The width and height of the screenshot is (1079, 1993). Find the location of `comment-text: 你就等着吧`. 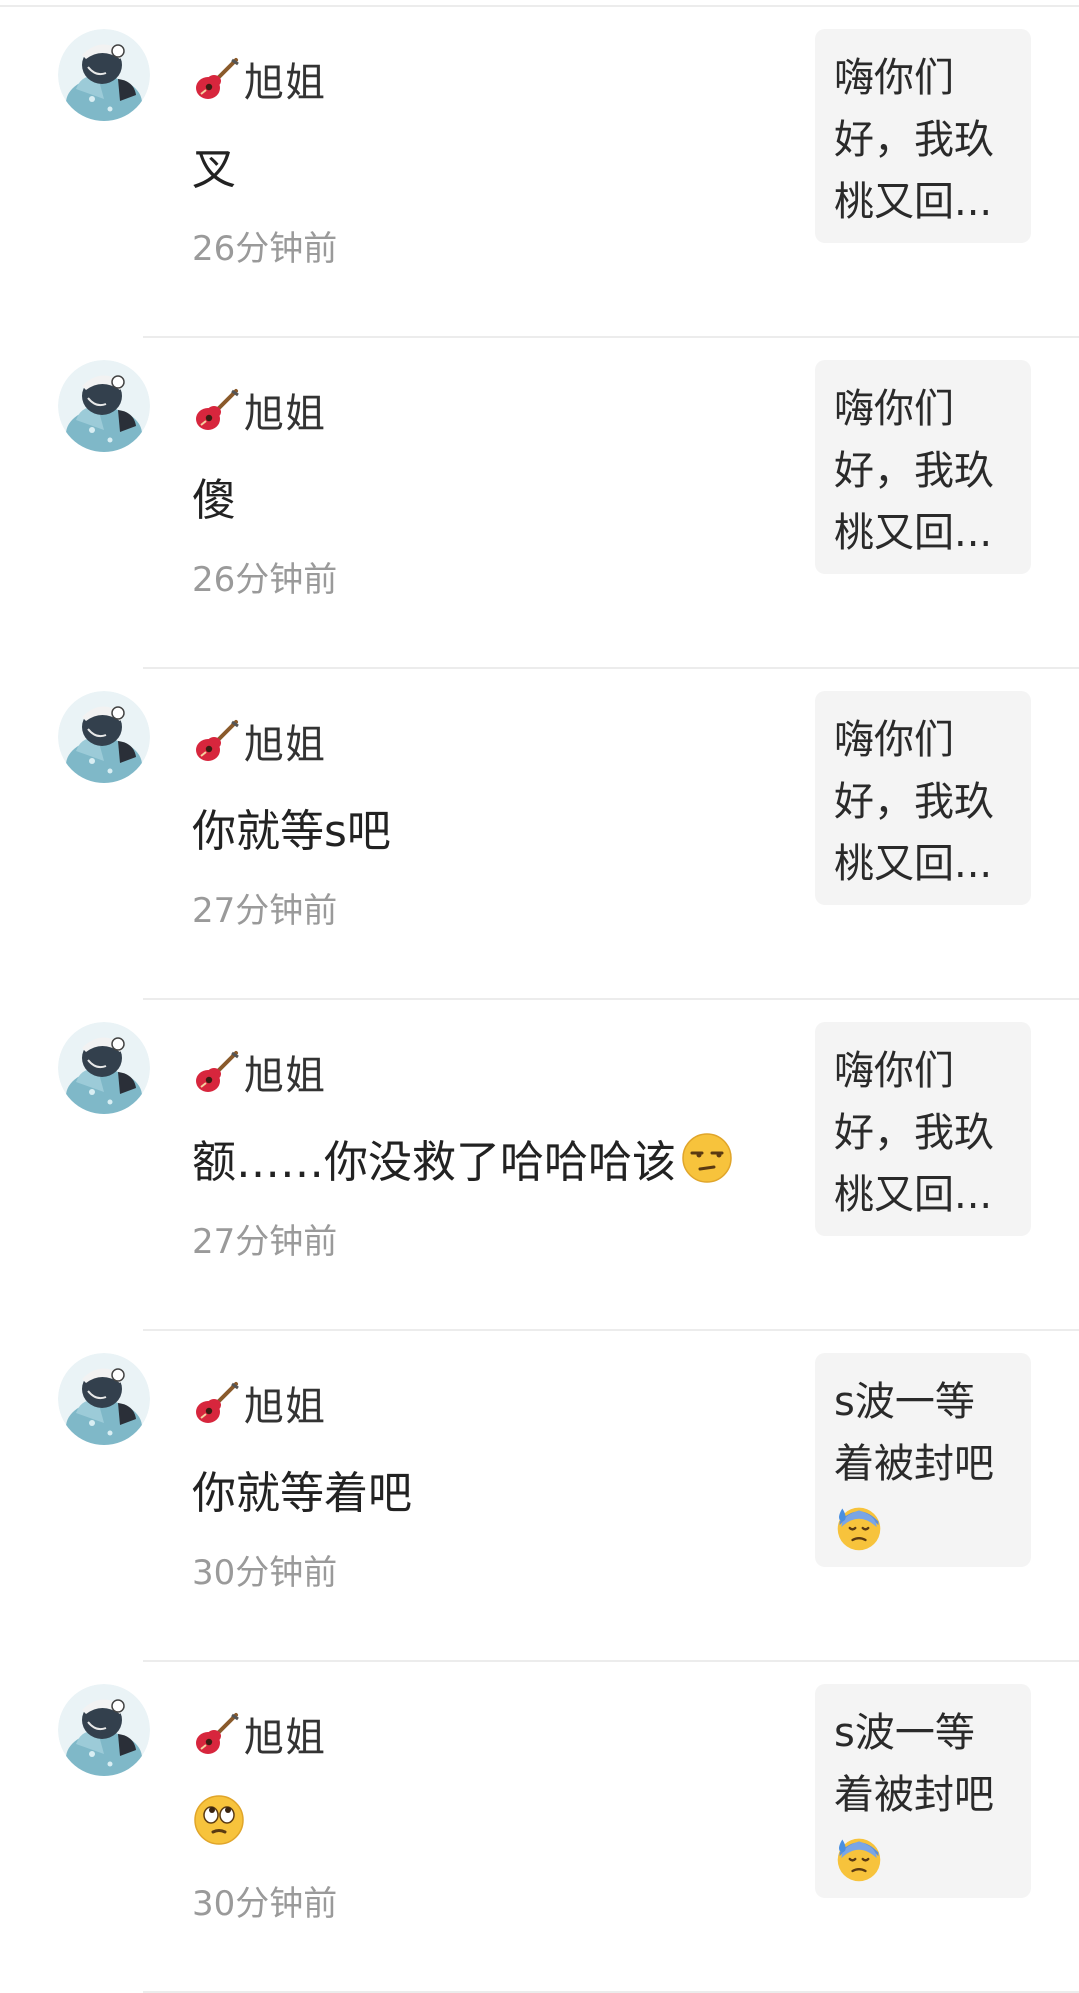

comment-text: 你就等着吧 is located at coordinates (302, 1489).